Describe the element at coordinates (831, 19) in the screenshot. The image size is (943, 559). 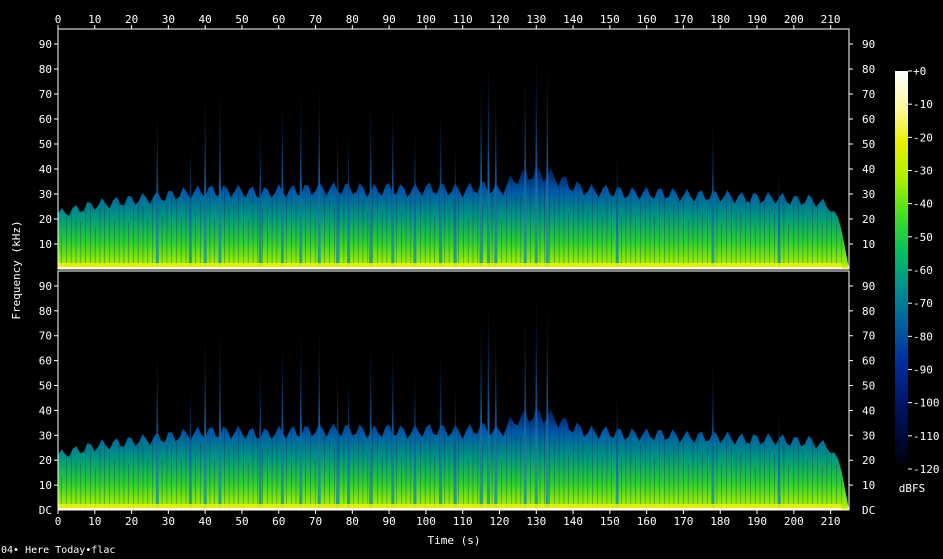
I see `x-tick-label-top: 210` at that location.